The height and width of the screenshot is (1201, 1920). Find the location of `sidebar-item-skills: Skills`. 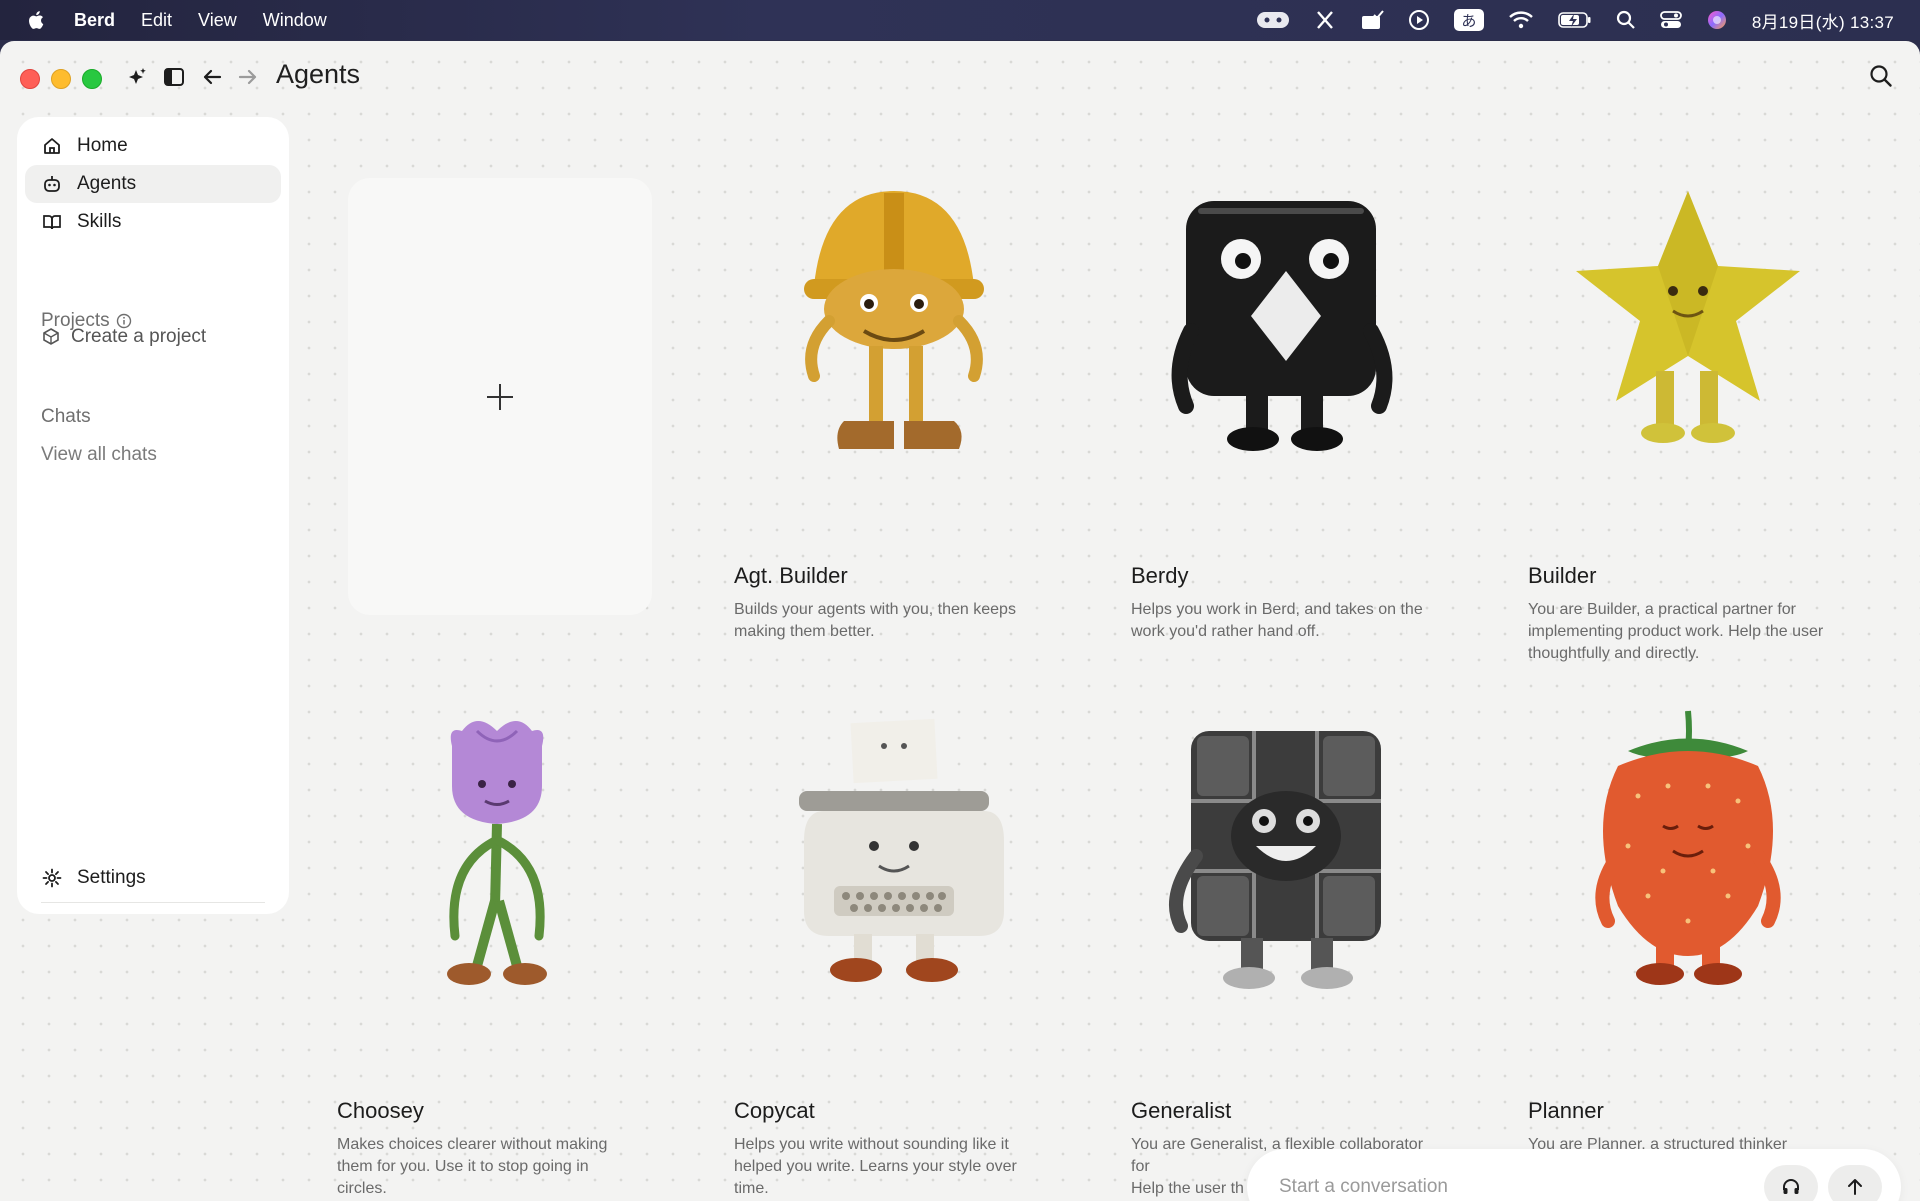

sidebar-item-skills: Skills is located at coordinates (153, 222).